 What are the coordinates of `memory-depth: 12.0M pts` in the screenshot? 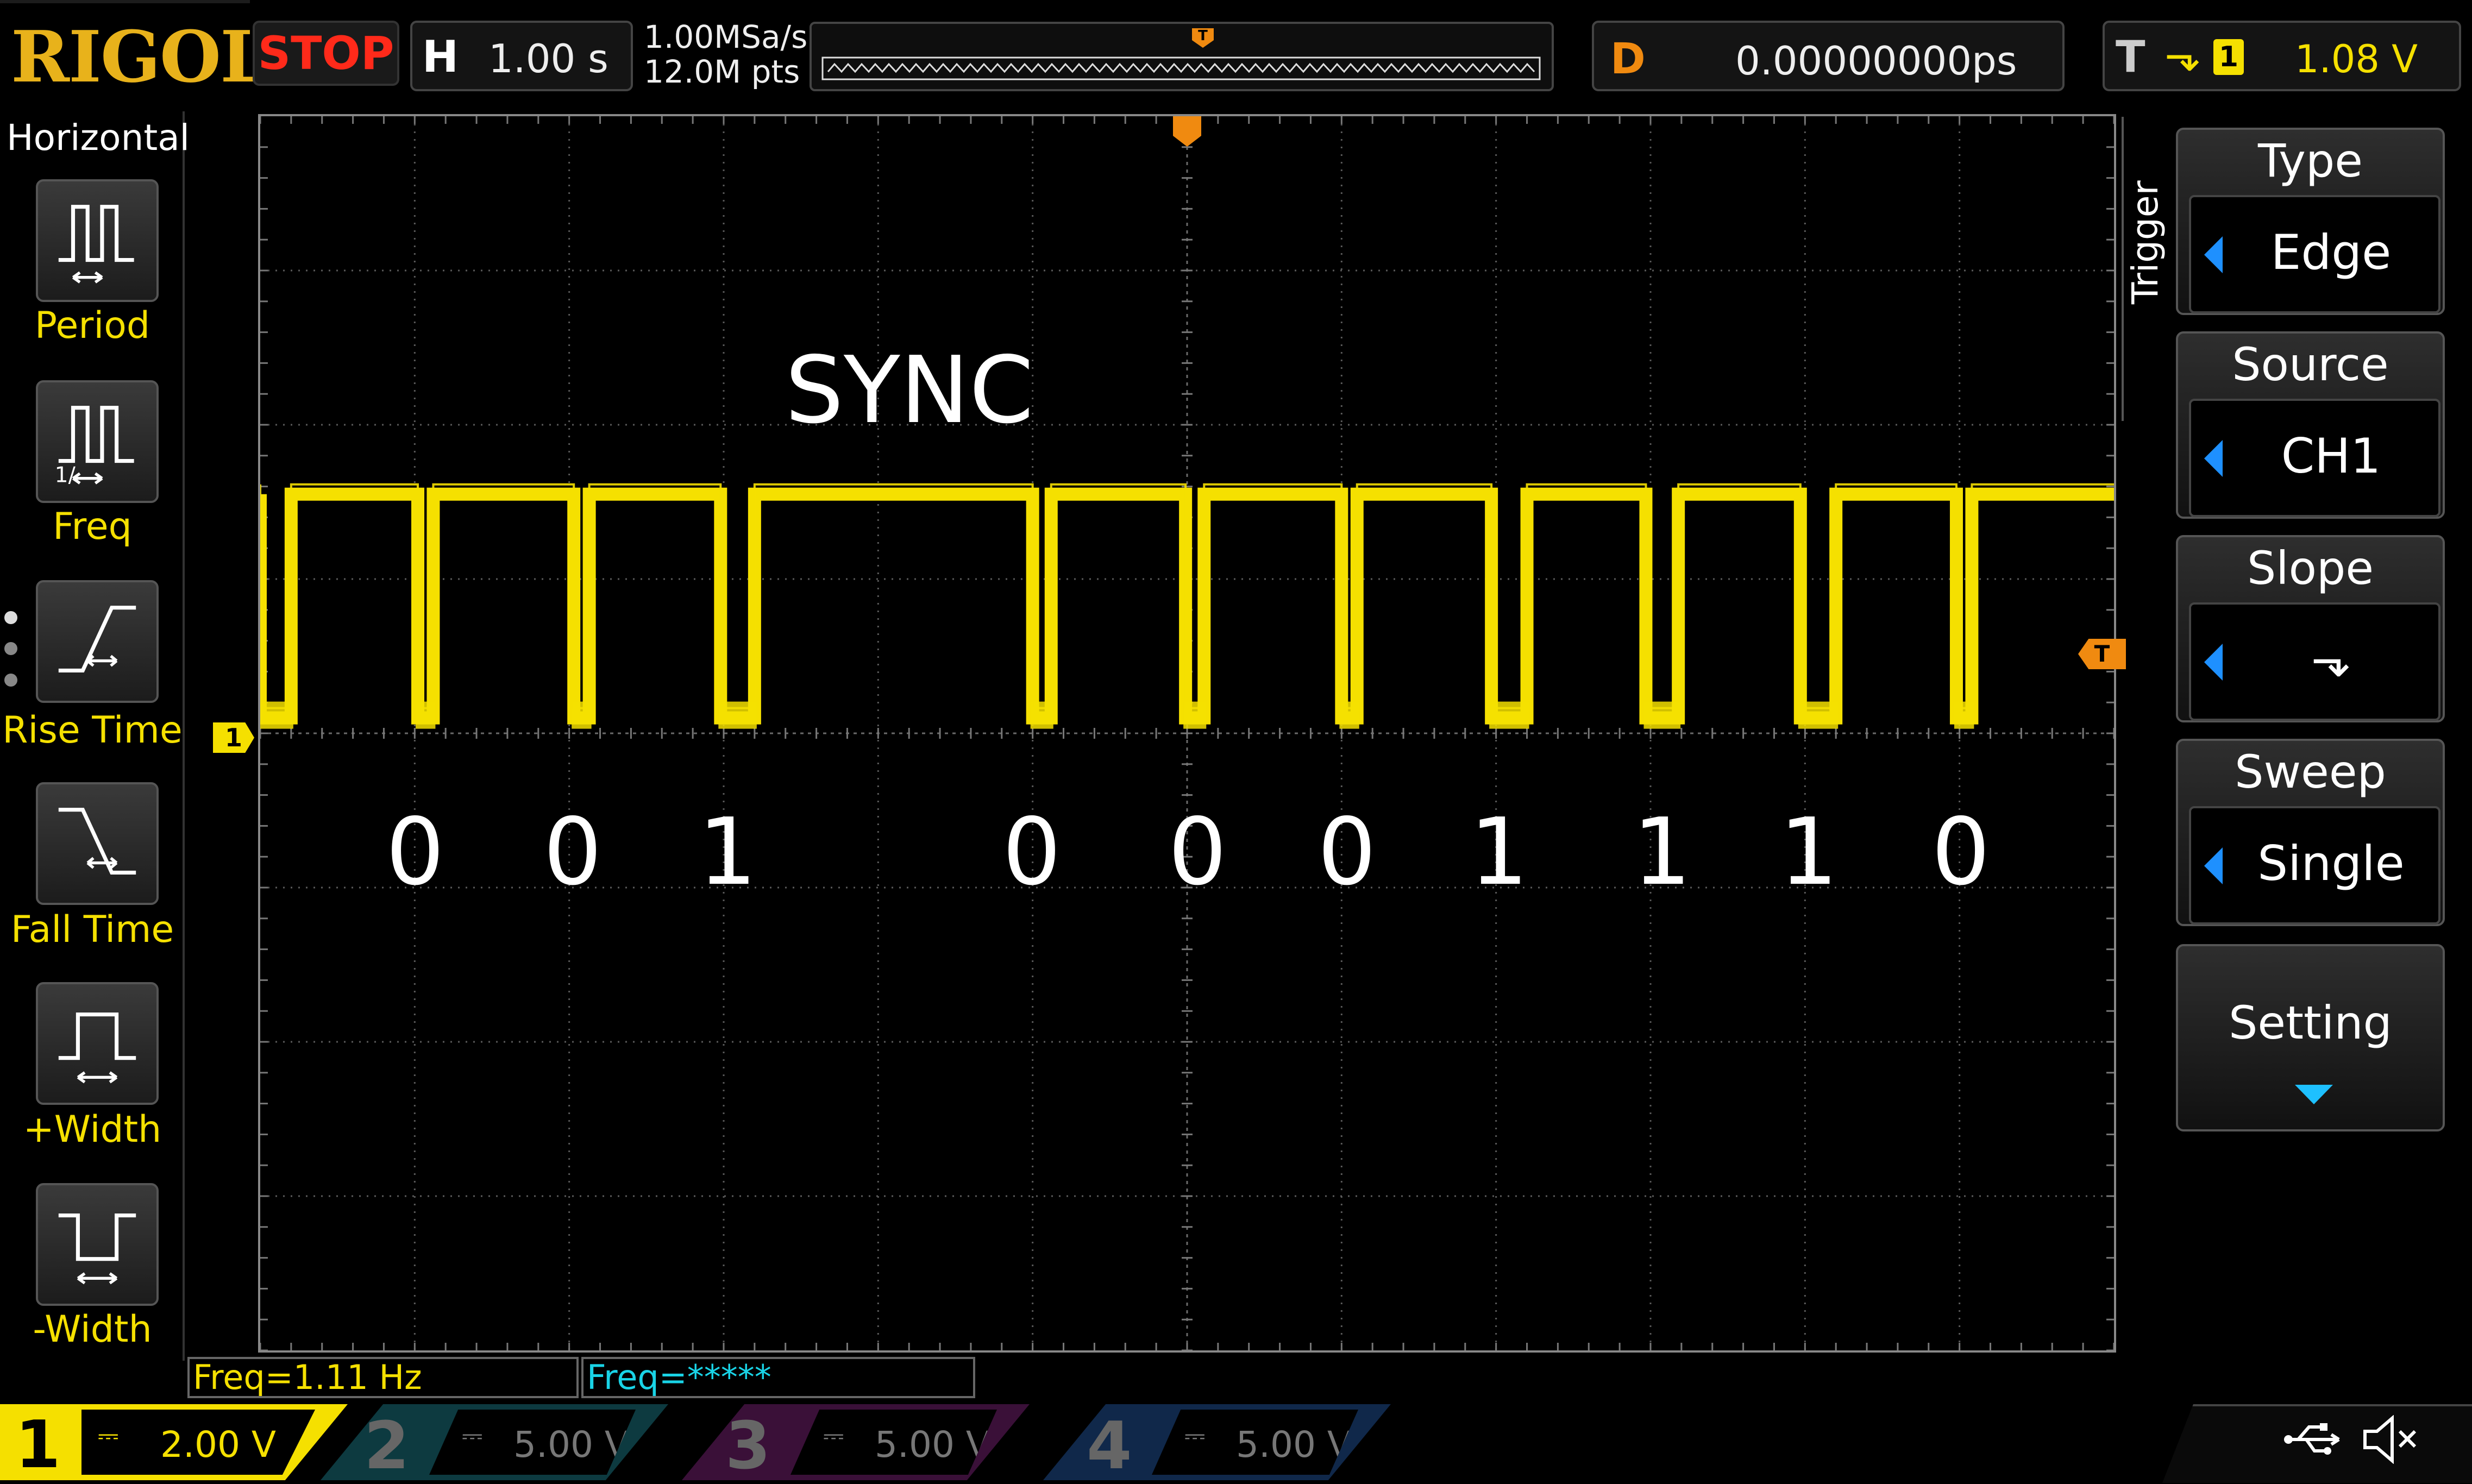 It's located at (722, 71).